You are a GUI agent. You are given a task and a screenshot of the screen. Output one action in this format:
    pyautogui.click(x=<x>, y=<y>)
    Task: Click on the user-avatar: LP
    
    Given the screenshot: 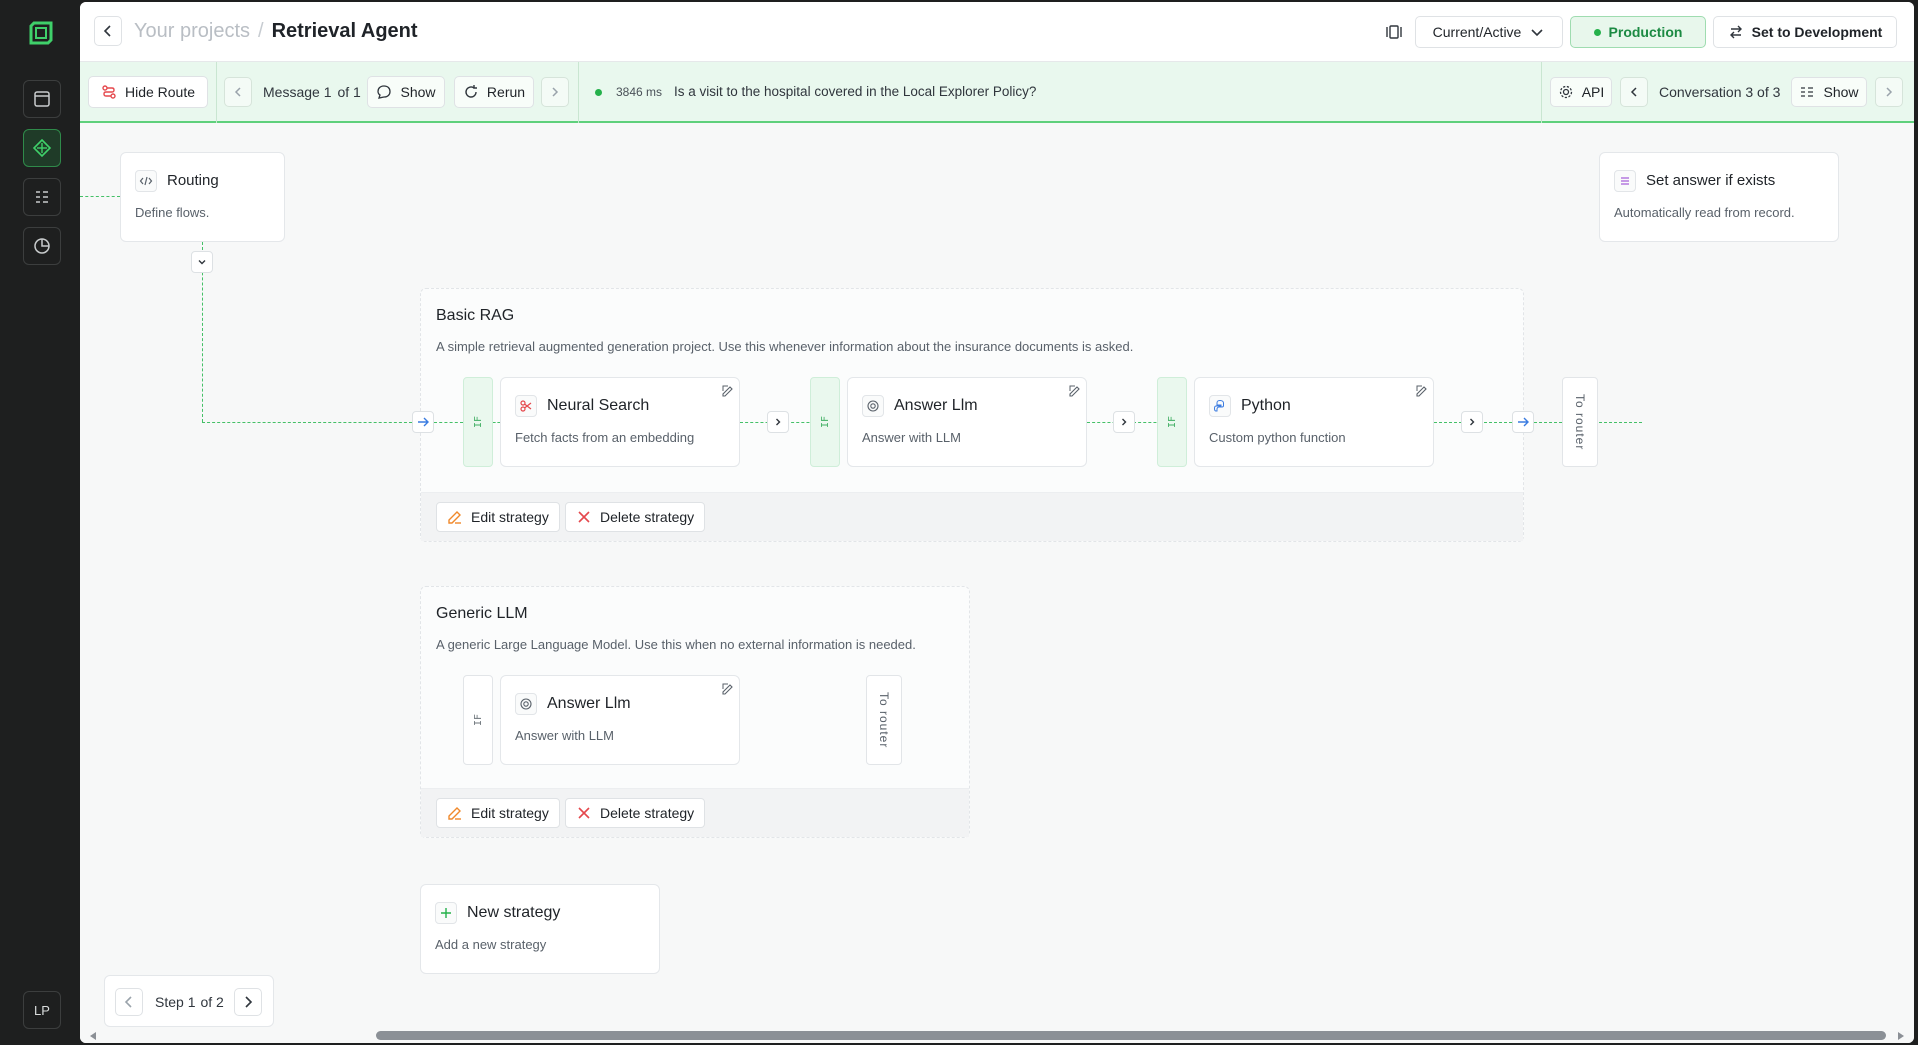 What is the action you would take?
    pyautogui.click(x=42, y=1010)
    